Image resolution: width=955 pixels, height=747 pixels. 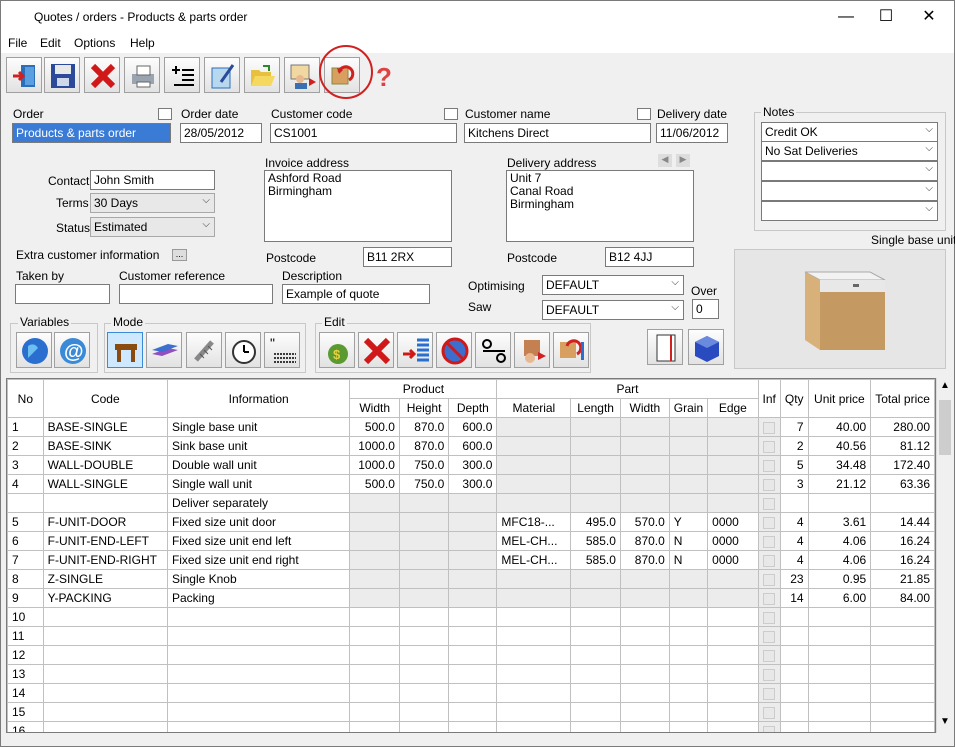 What do you see at coordinates (62, 75) in the screenshot?
I see `save-button` at bounding box center [62, 75].